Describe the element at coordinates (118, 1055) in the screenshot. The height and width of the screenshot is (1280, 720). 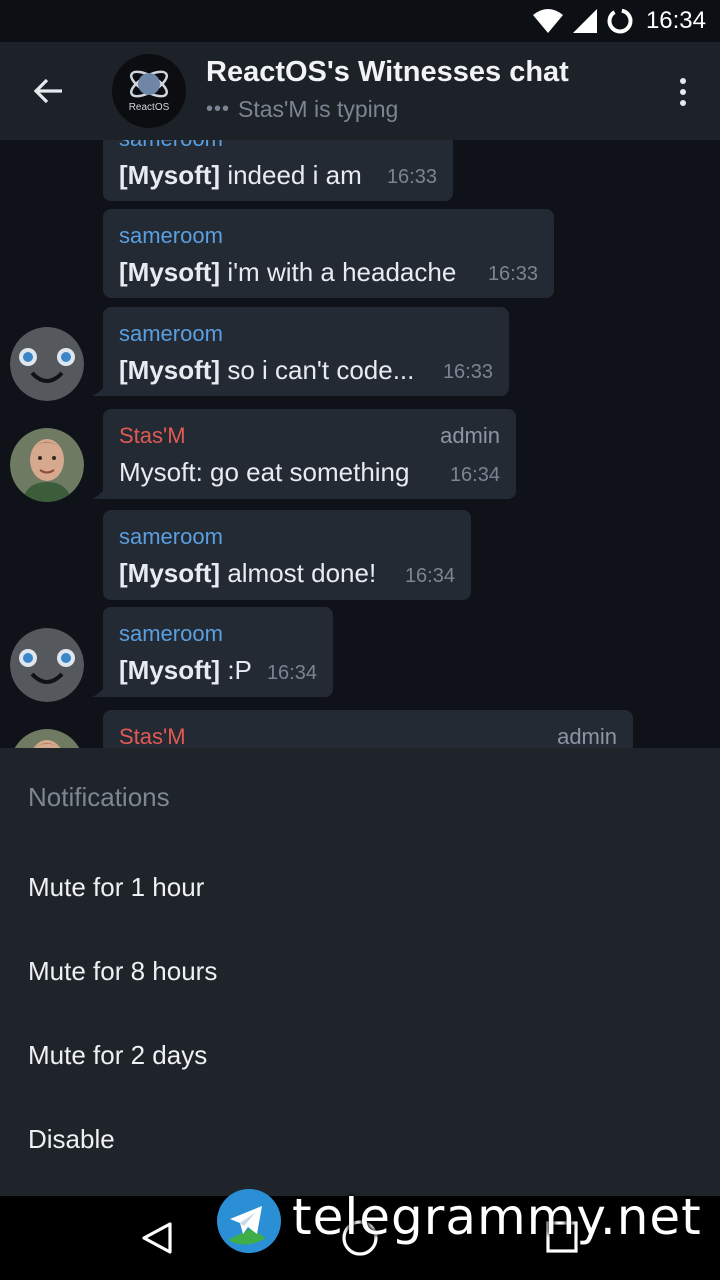
I see `option-label: Mute for 2 days` at that location.